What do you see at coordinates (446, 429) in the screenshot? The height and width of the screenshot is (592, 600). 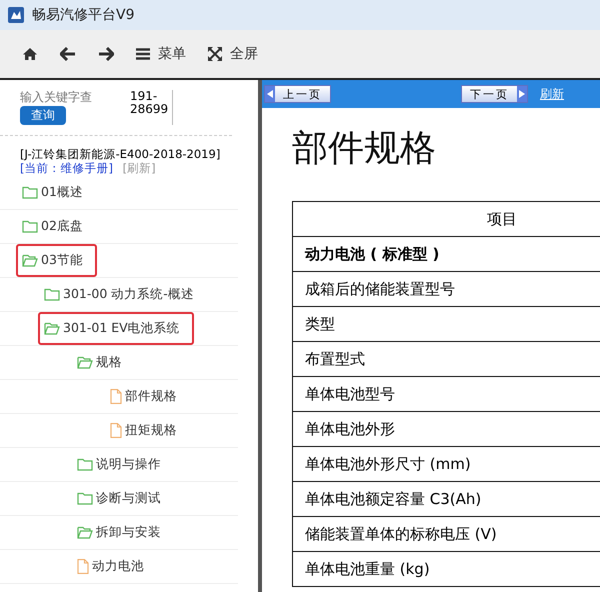 I see `table-cell: 单体电池外形` at bounding box center [446, 429].